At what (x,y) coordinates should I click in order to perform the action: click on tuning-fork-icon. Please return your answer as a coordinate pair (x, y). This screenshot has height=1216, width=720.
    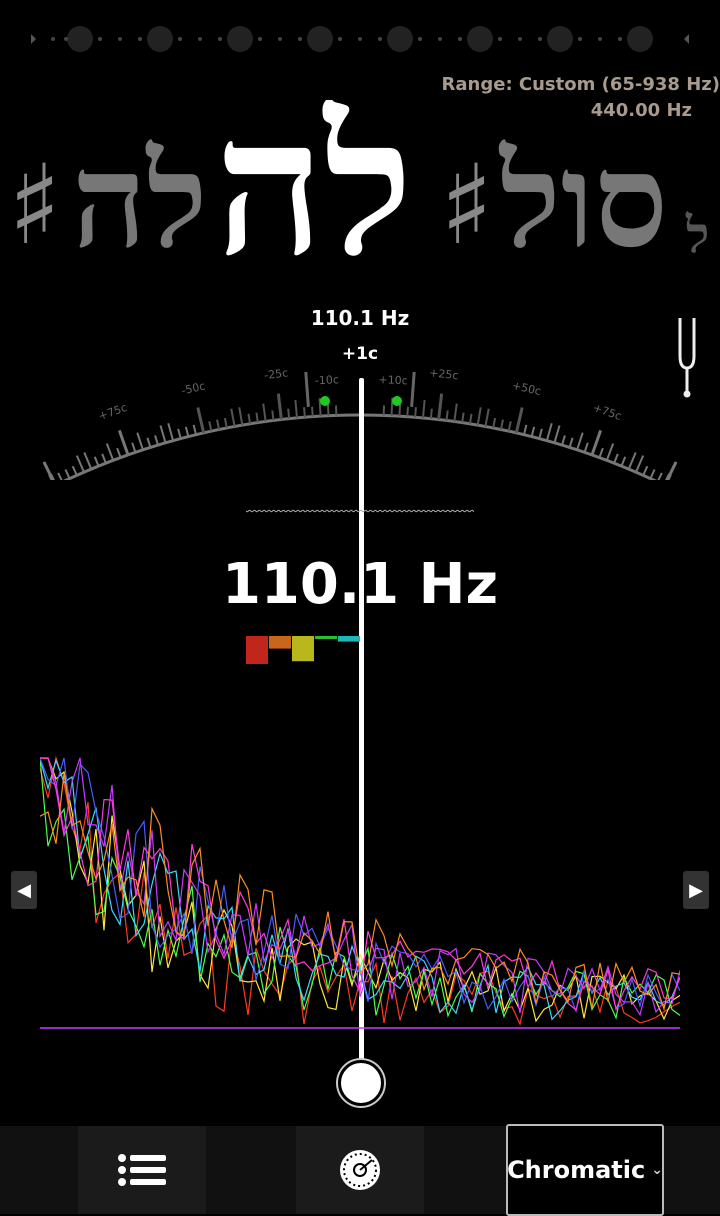
    Looking at the image, I should click on (687, 357).